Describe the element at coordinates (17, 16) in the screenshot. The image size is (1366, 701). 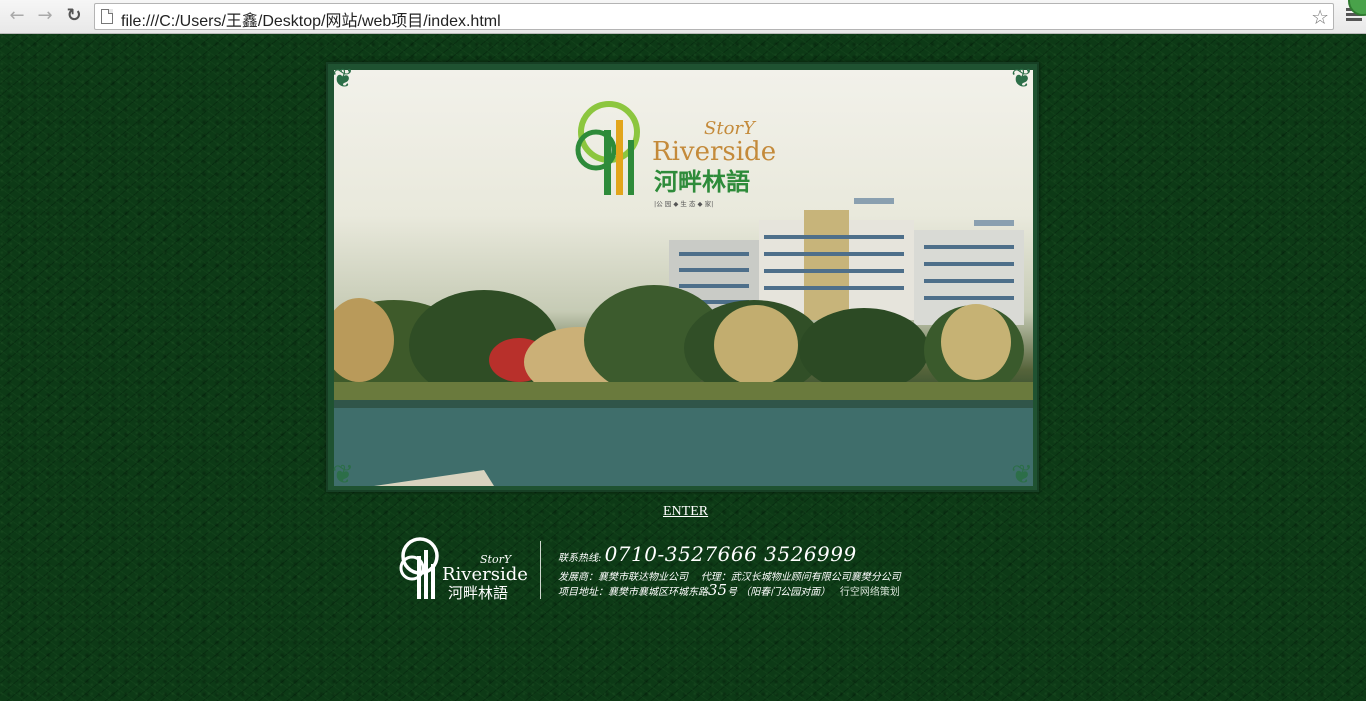
I see `back-arrow-icon: ←` at that location.